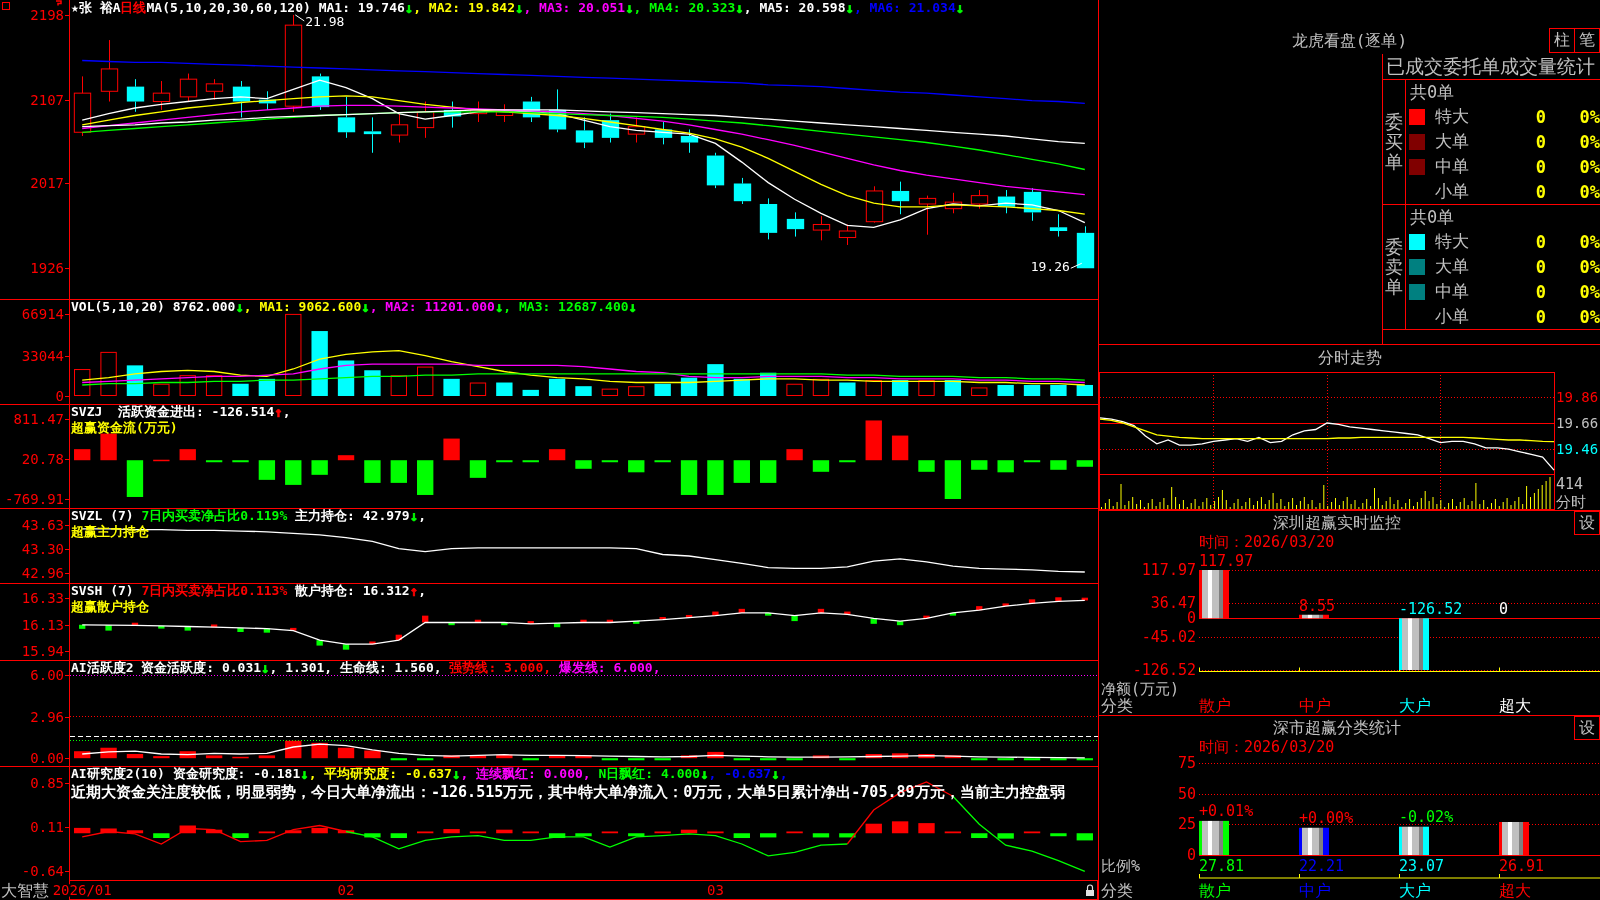 The height and width of the screenshot is (900, 1600). Describe the element at coordinates (110, 607) in the screenshot. I see `indicator-label: 超赢散户持仓` at that location.